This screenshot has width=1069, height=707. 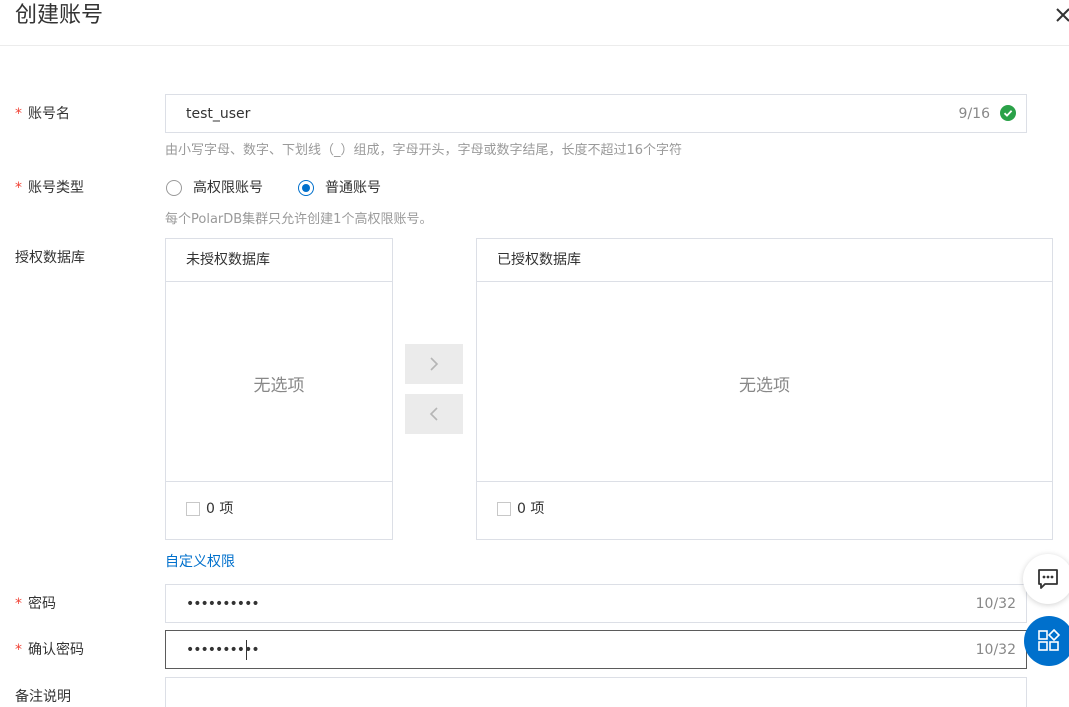 I want to click on password-label: * 密码, so click(x=35, y=604).